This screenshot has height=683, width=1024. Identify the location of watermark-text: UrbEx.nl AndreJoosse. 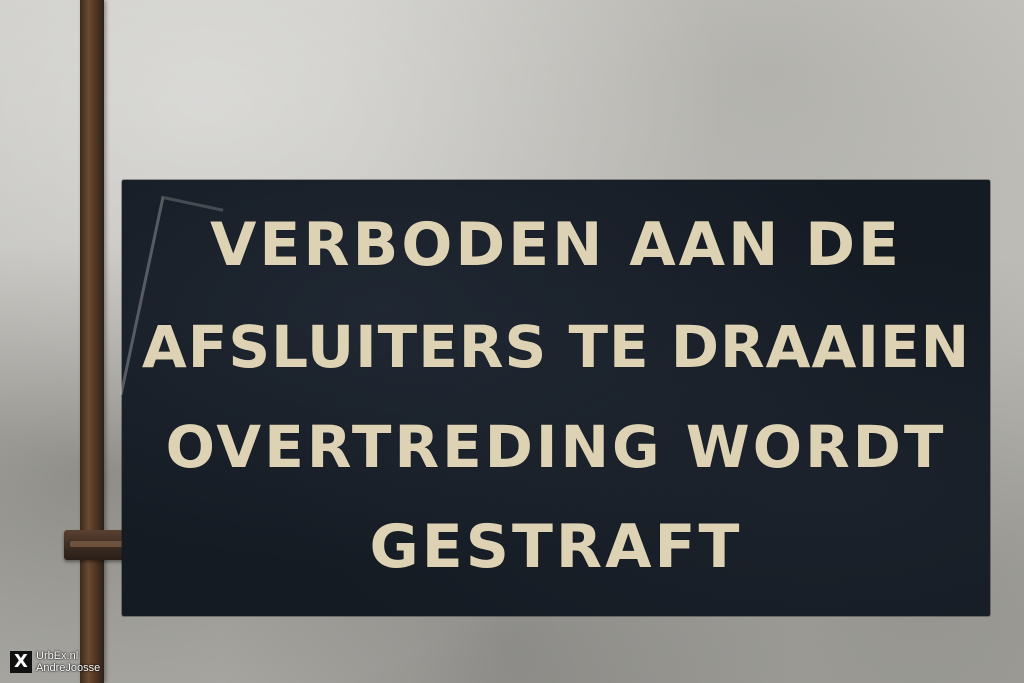
(68, 662).